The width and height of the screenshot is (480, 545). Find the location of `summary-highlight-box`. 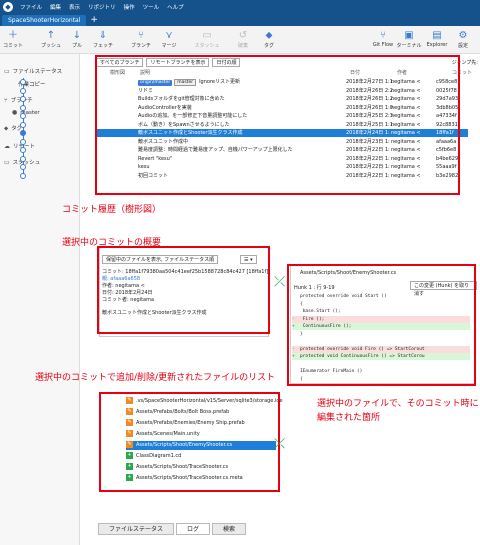

summary-highlight-box is located at coordinates (183, 290).